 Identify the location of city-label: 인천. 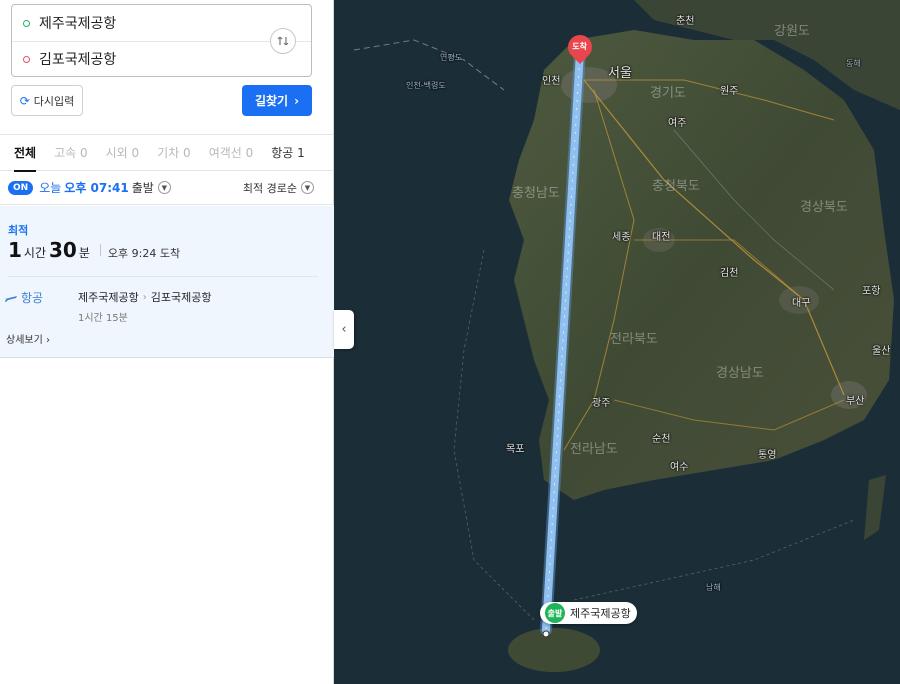
(551, 81).